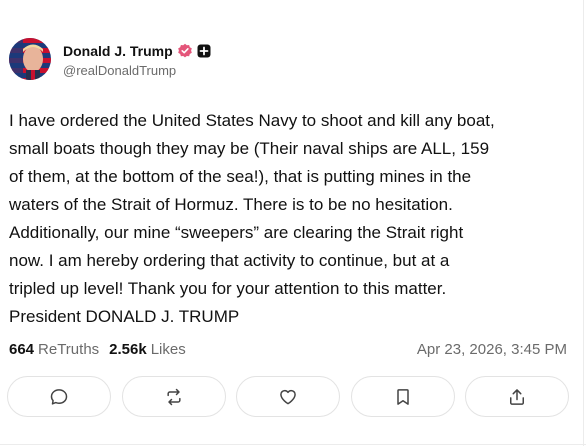 This screenshot has width=586, height=446. I want to click on bottom-divider, so click(293, 444).